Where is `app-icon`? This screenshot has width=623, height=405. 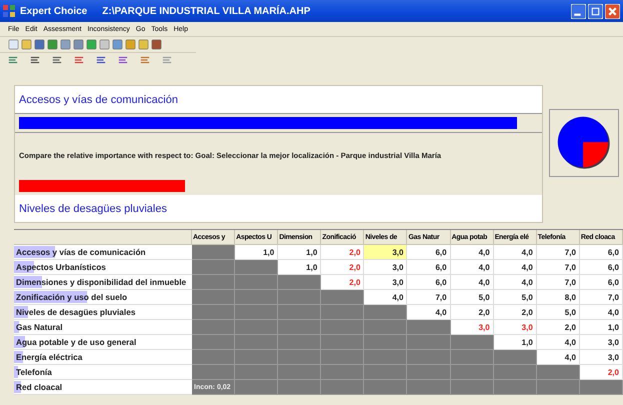
app-icon is located at coordinates (9, 11).